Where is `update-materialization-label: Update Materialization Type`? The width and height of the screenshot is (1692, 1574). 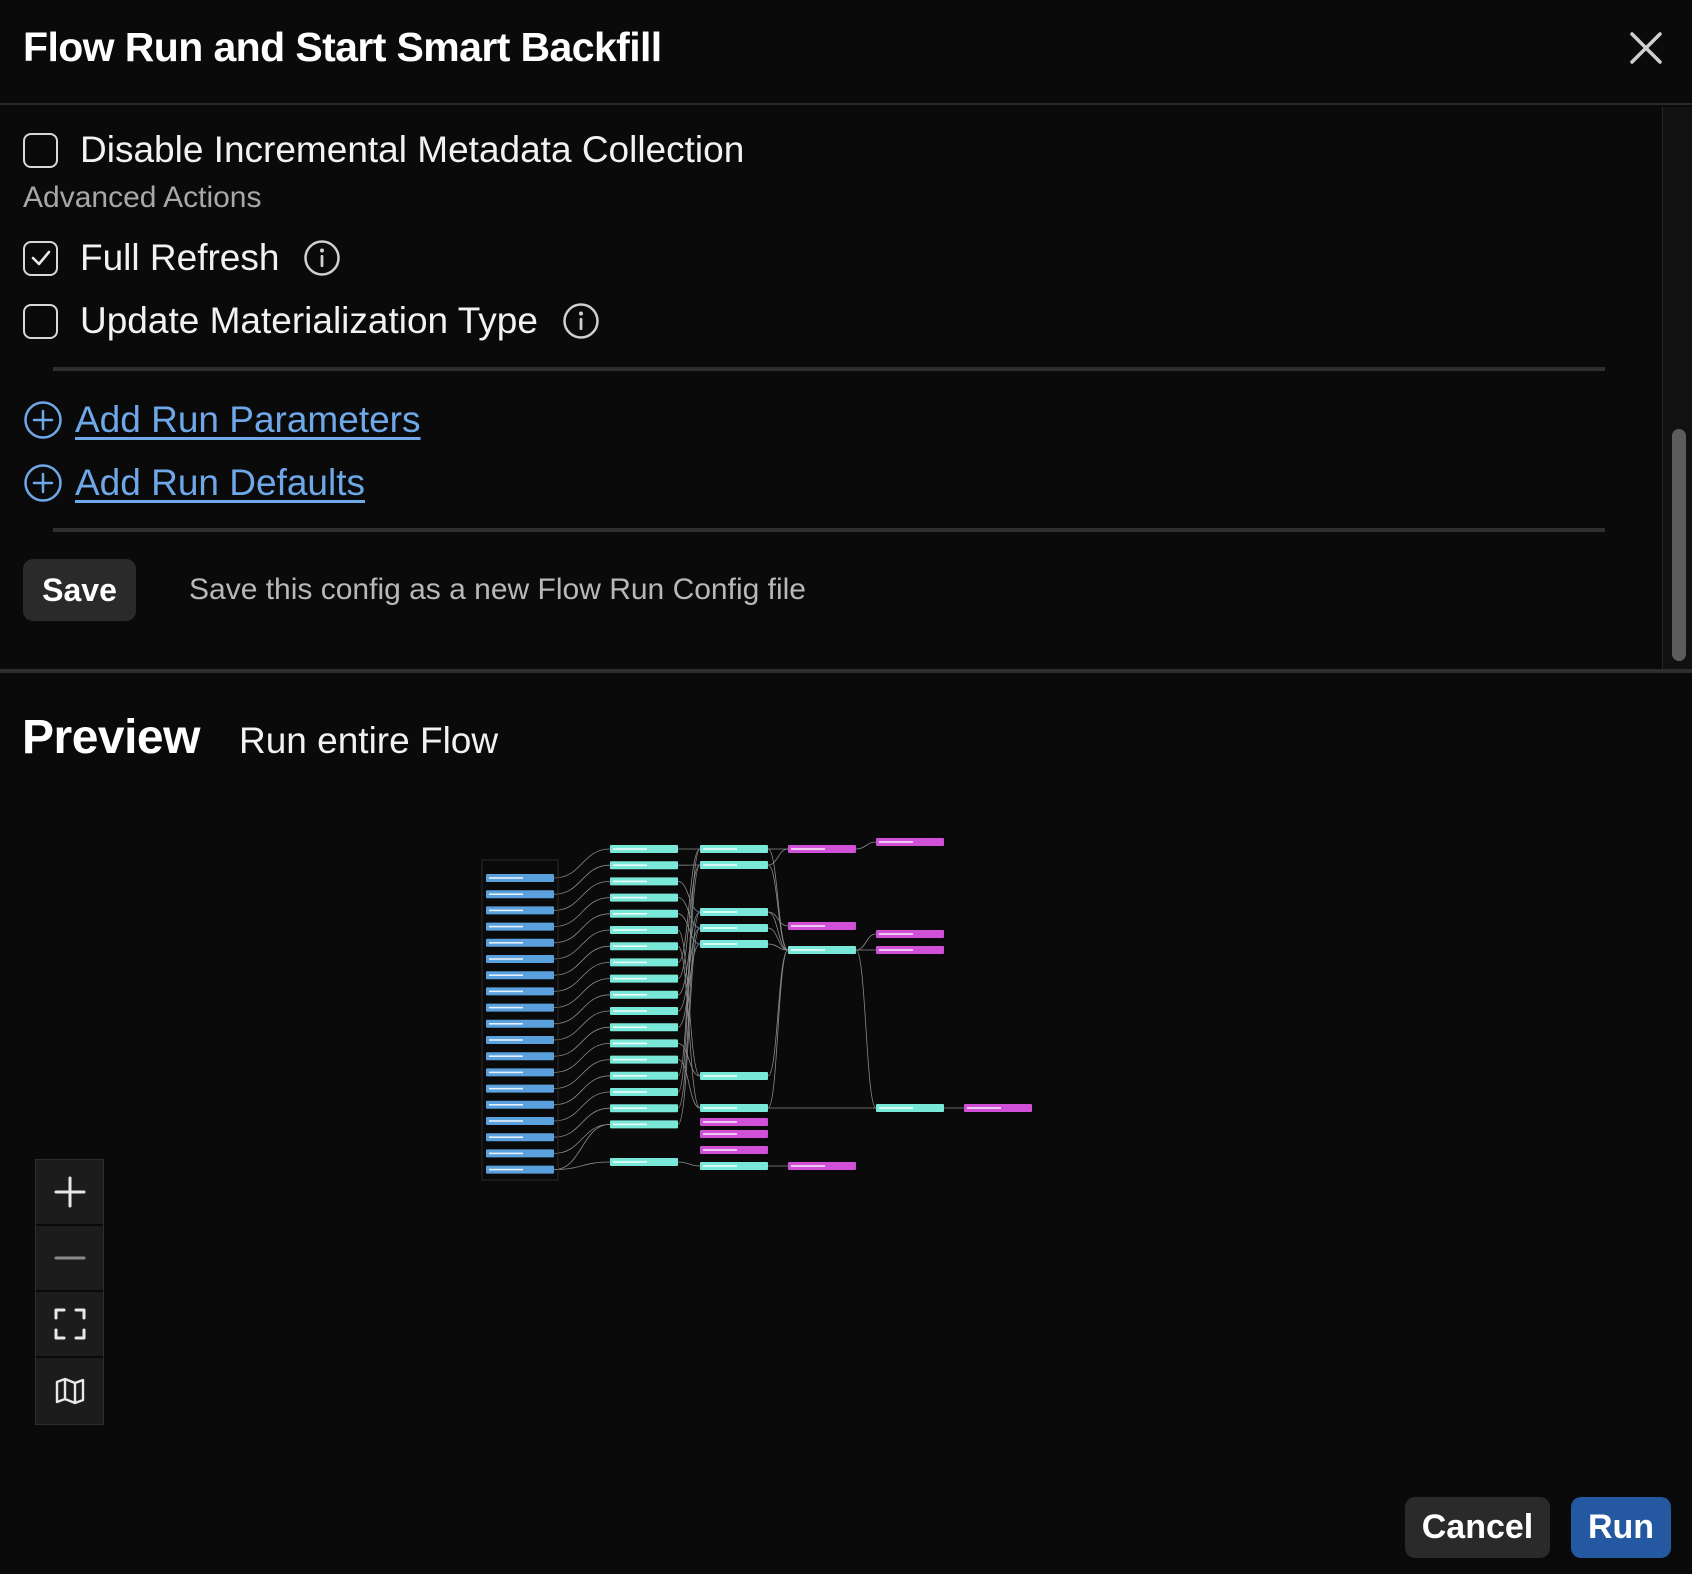 update-materialization-label: Update Materialization Type is located at coordinates (309, 320).